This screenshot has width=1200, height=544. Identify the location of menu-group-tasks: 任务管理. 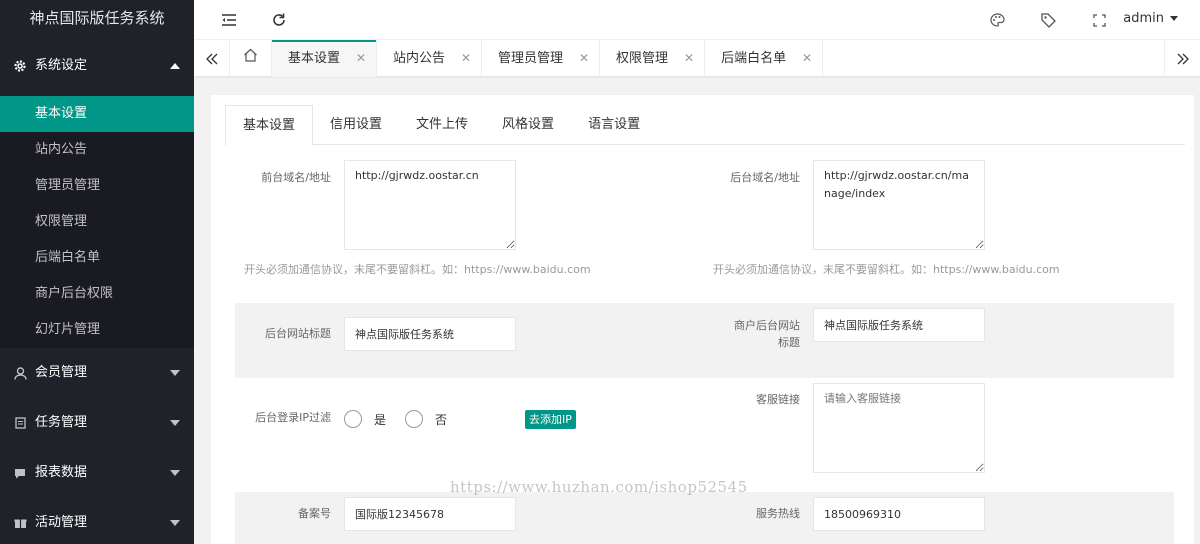
(97, 423).